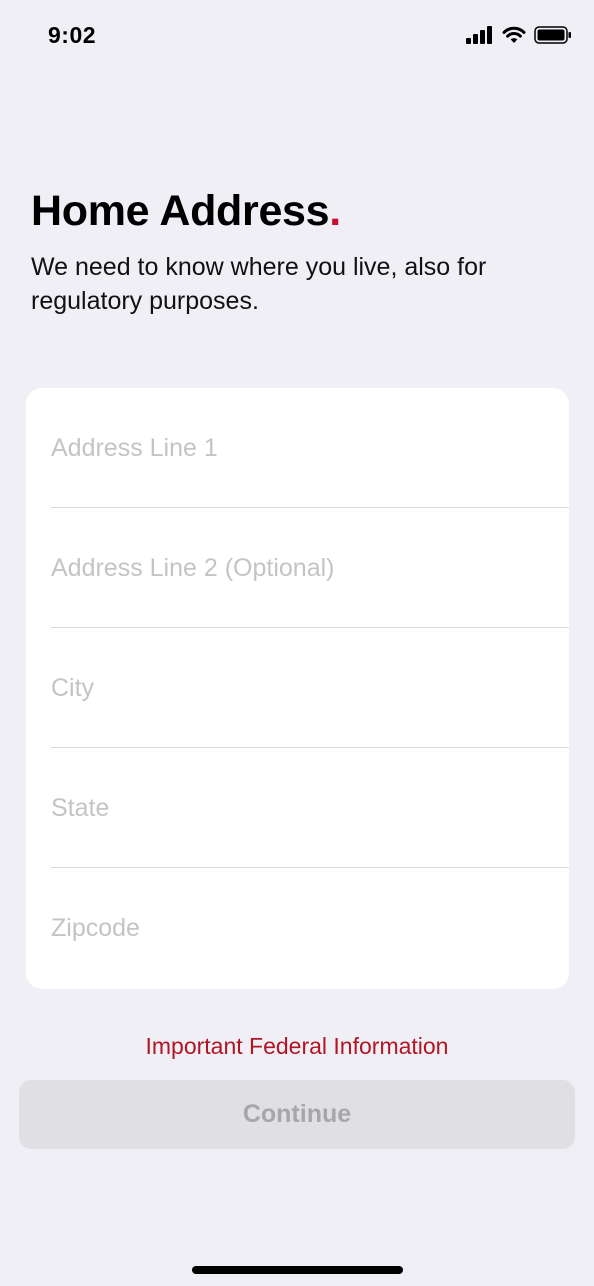 The width and height of the screenshot is (594, 1286). I want to click on page-title-text: Home Address, so click(180, 211).